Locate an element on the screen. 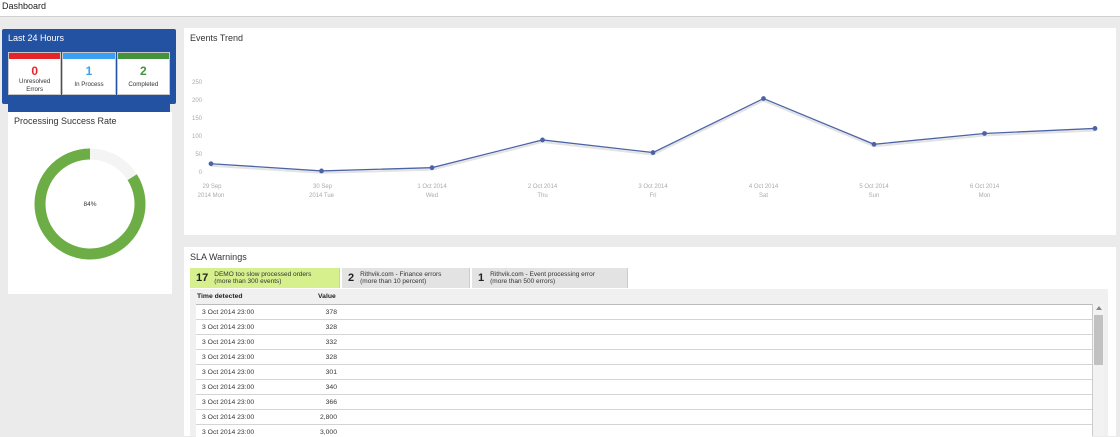 This screenshot has width=1120, height=437. sla-tab-line2: (more than 500 errors) is located at coordinates (523, 281).